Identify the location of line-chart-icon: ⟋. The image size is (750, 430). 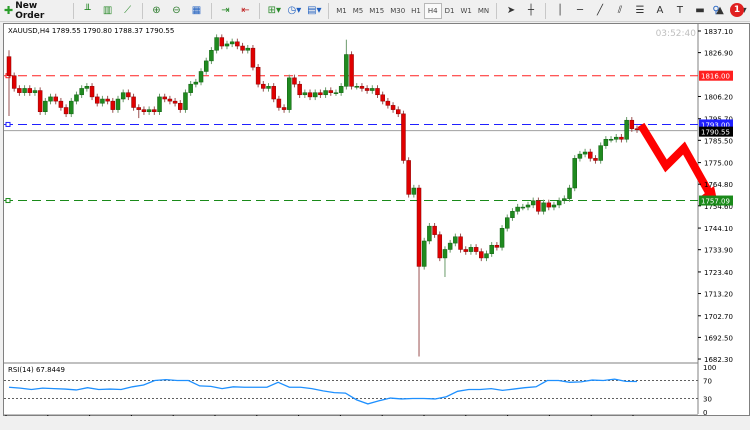
(128, 11).